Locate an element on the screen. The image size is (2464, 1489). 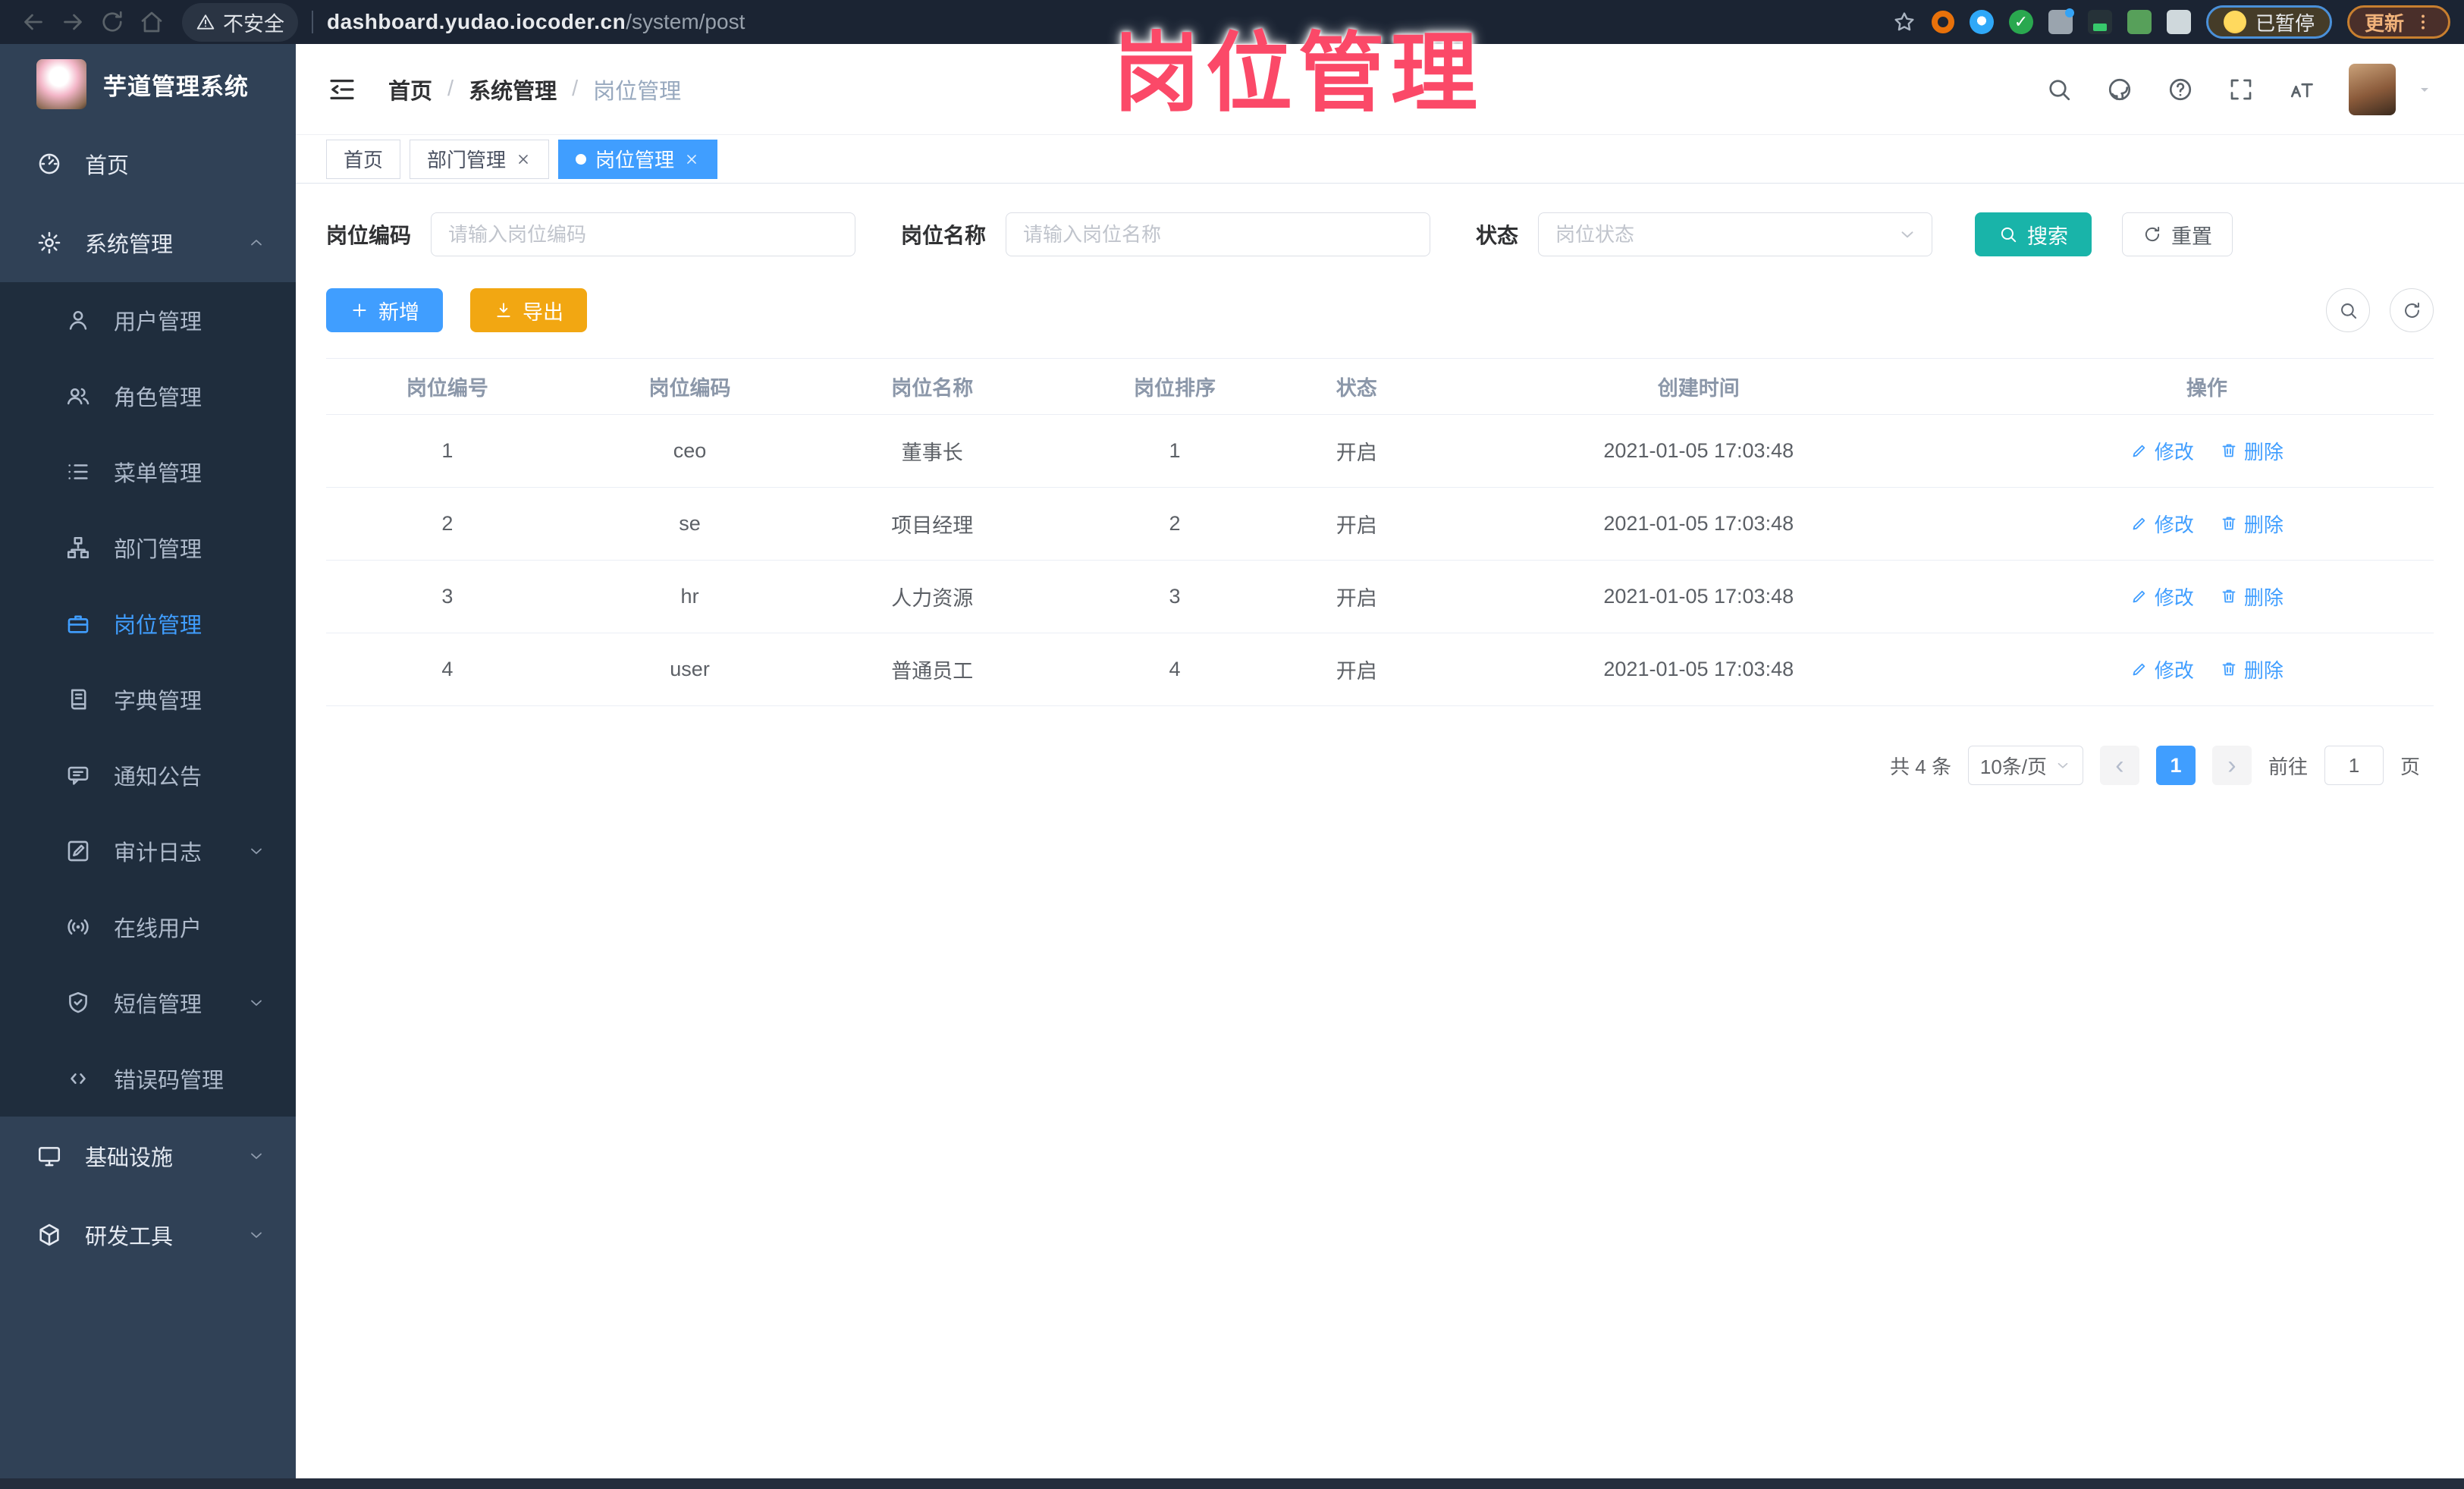
ext-sprout-icon is located at coordinates (2139, 22).